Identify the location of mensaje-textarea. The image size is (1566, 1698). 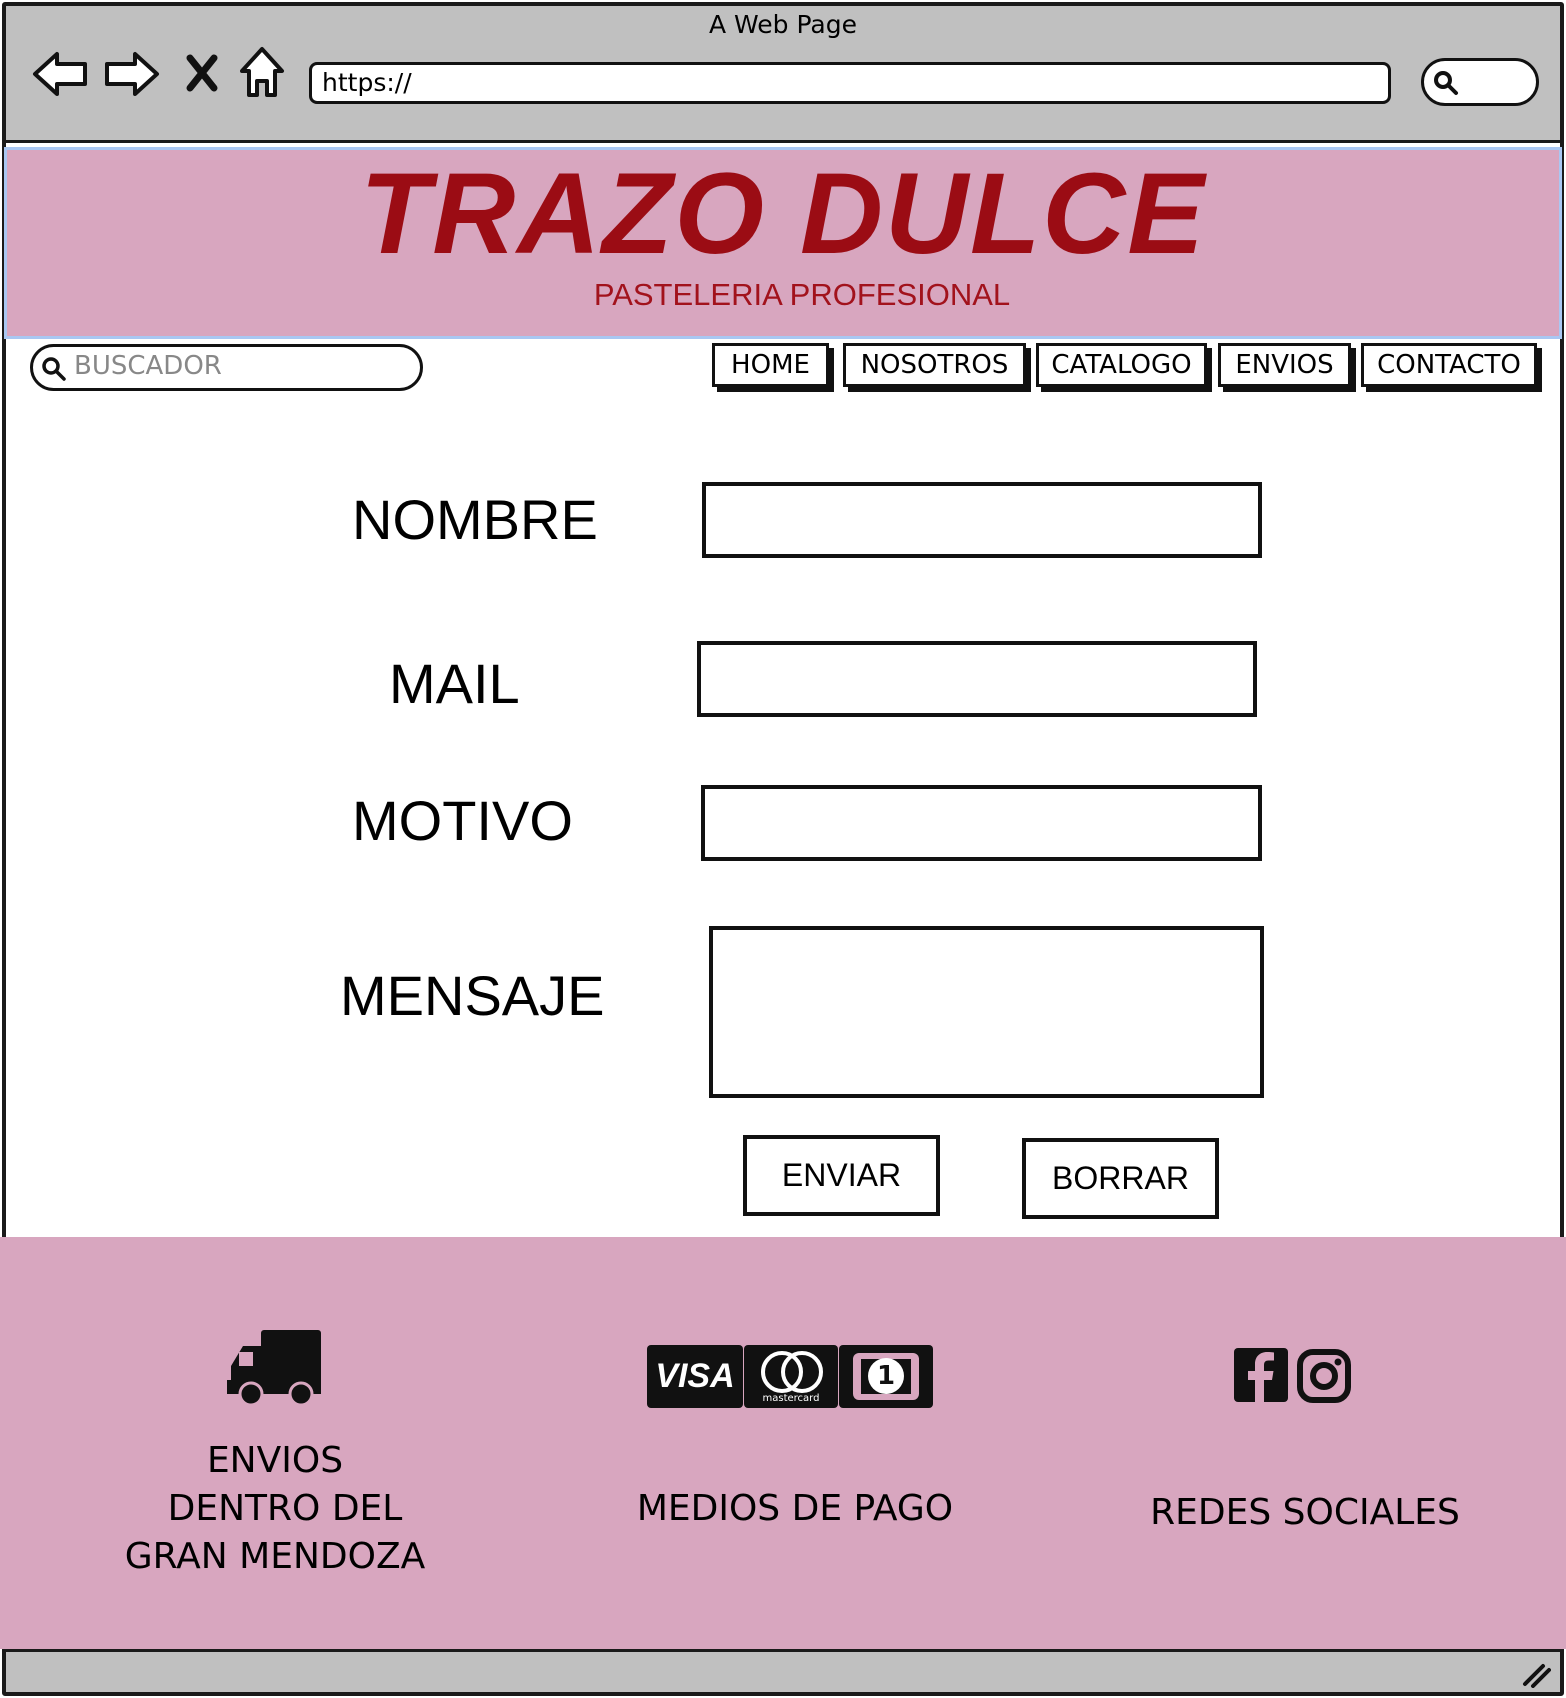
(986, 1012).